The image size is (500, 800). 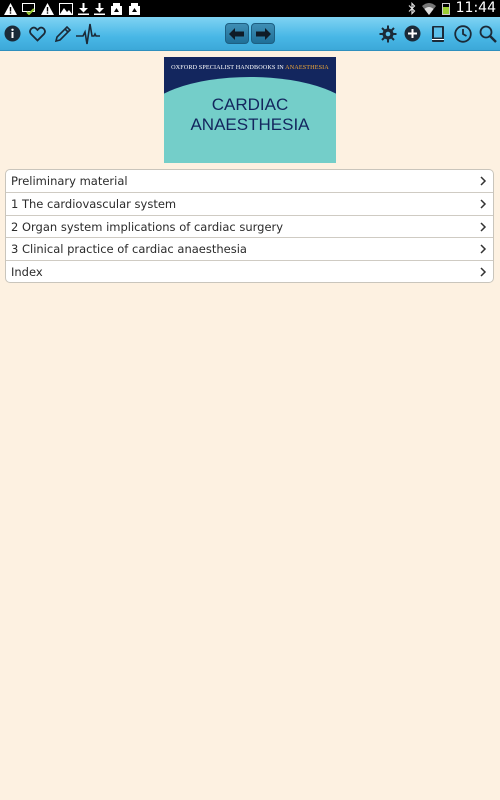 I want to click on history-nav, so click(x=250, y=33).